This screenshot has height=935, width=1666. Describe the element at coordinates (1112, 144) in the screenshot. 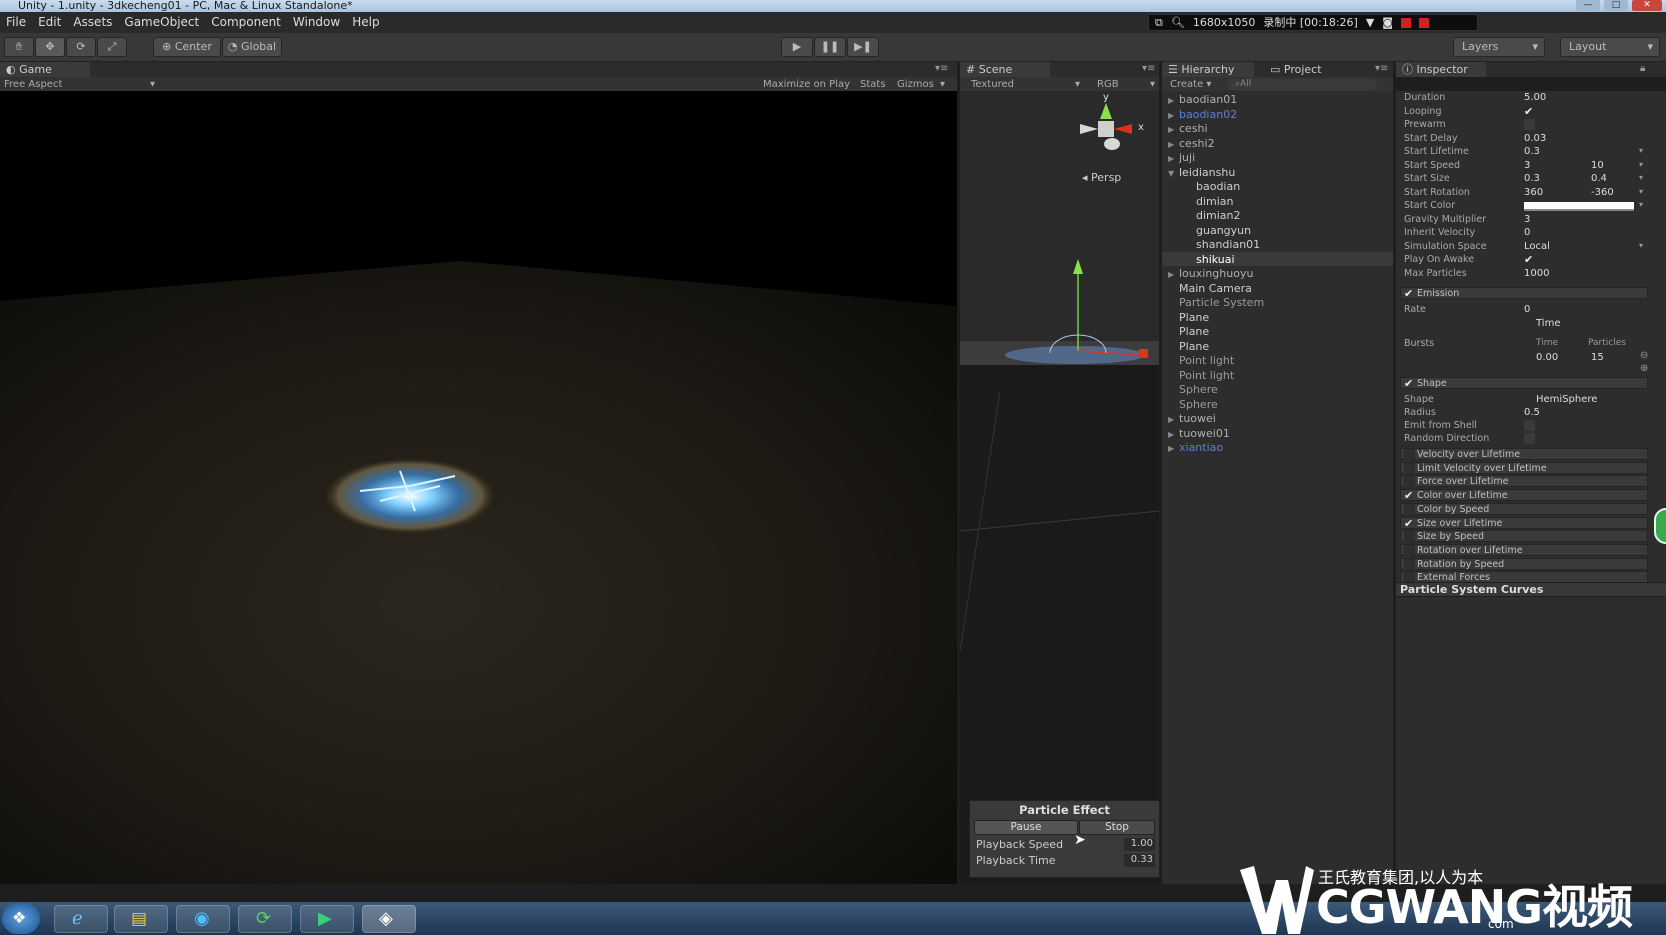

I see `gizmo-z-cone` at that location.